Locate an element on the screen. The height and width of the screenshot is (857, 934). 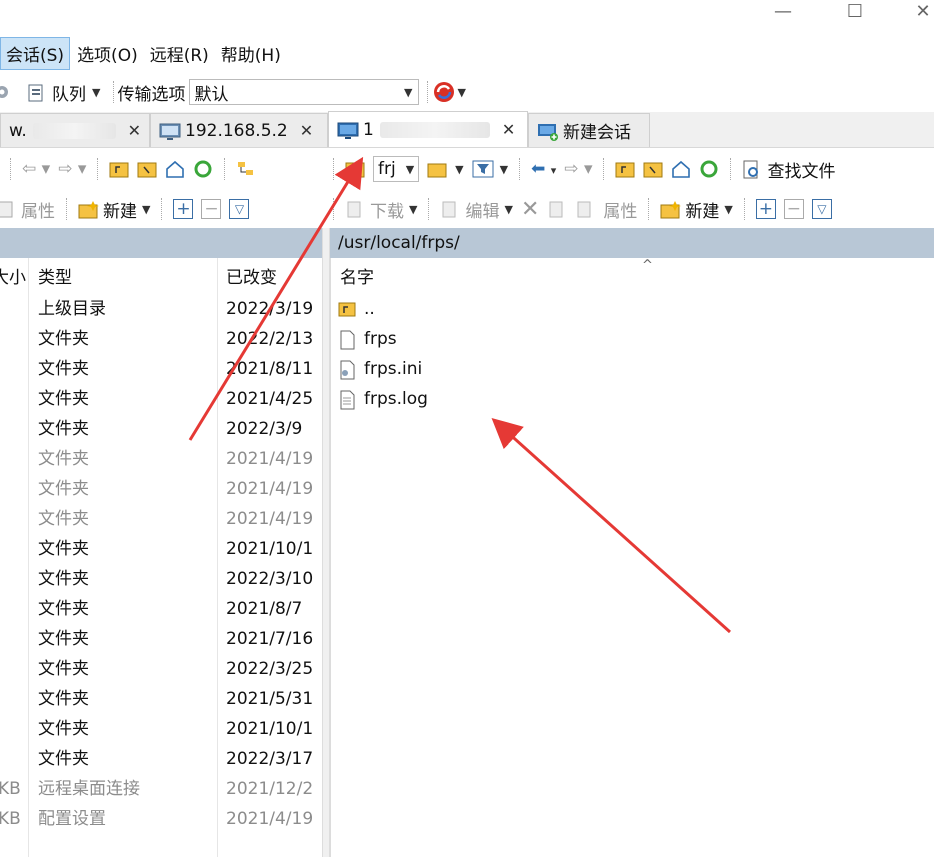
menu-remote: 远程(R) is located at coordinates (179, 53).